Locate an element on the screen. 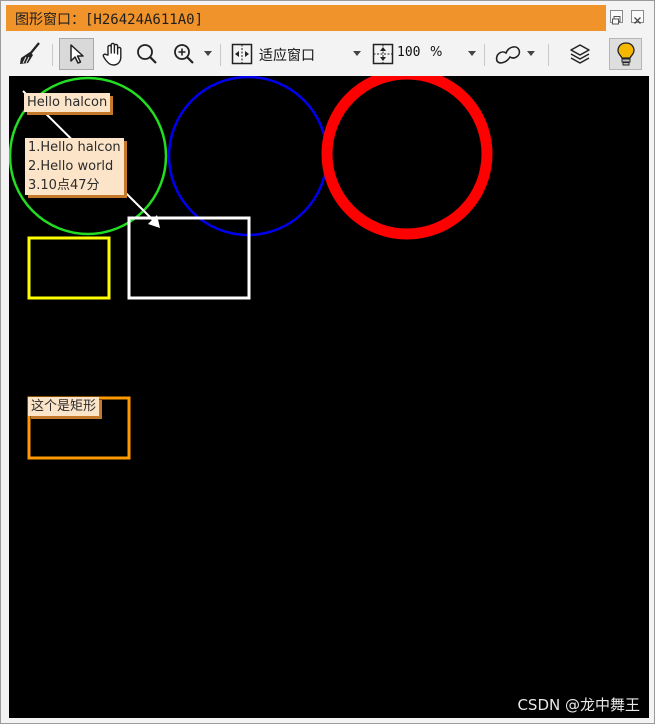 The height and width of the screenshot is (724, 655). magnifier-icon is located at coordinates (147, 54).